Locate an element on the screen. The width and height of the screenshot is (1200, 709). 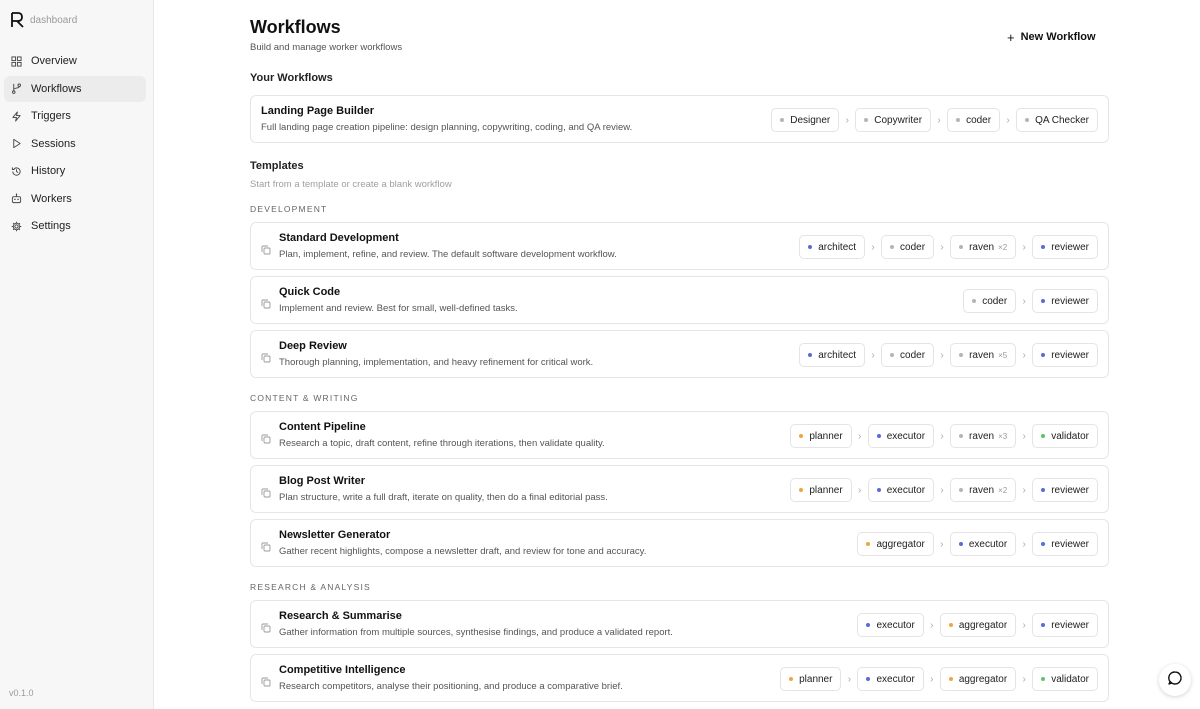
worker-chip: QA Checker is located at coordinates (1057, 120).